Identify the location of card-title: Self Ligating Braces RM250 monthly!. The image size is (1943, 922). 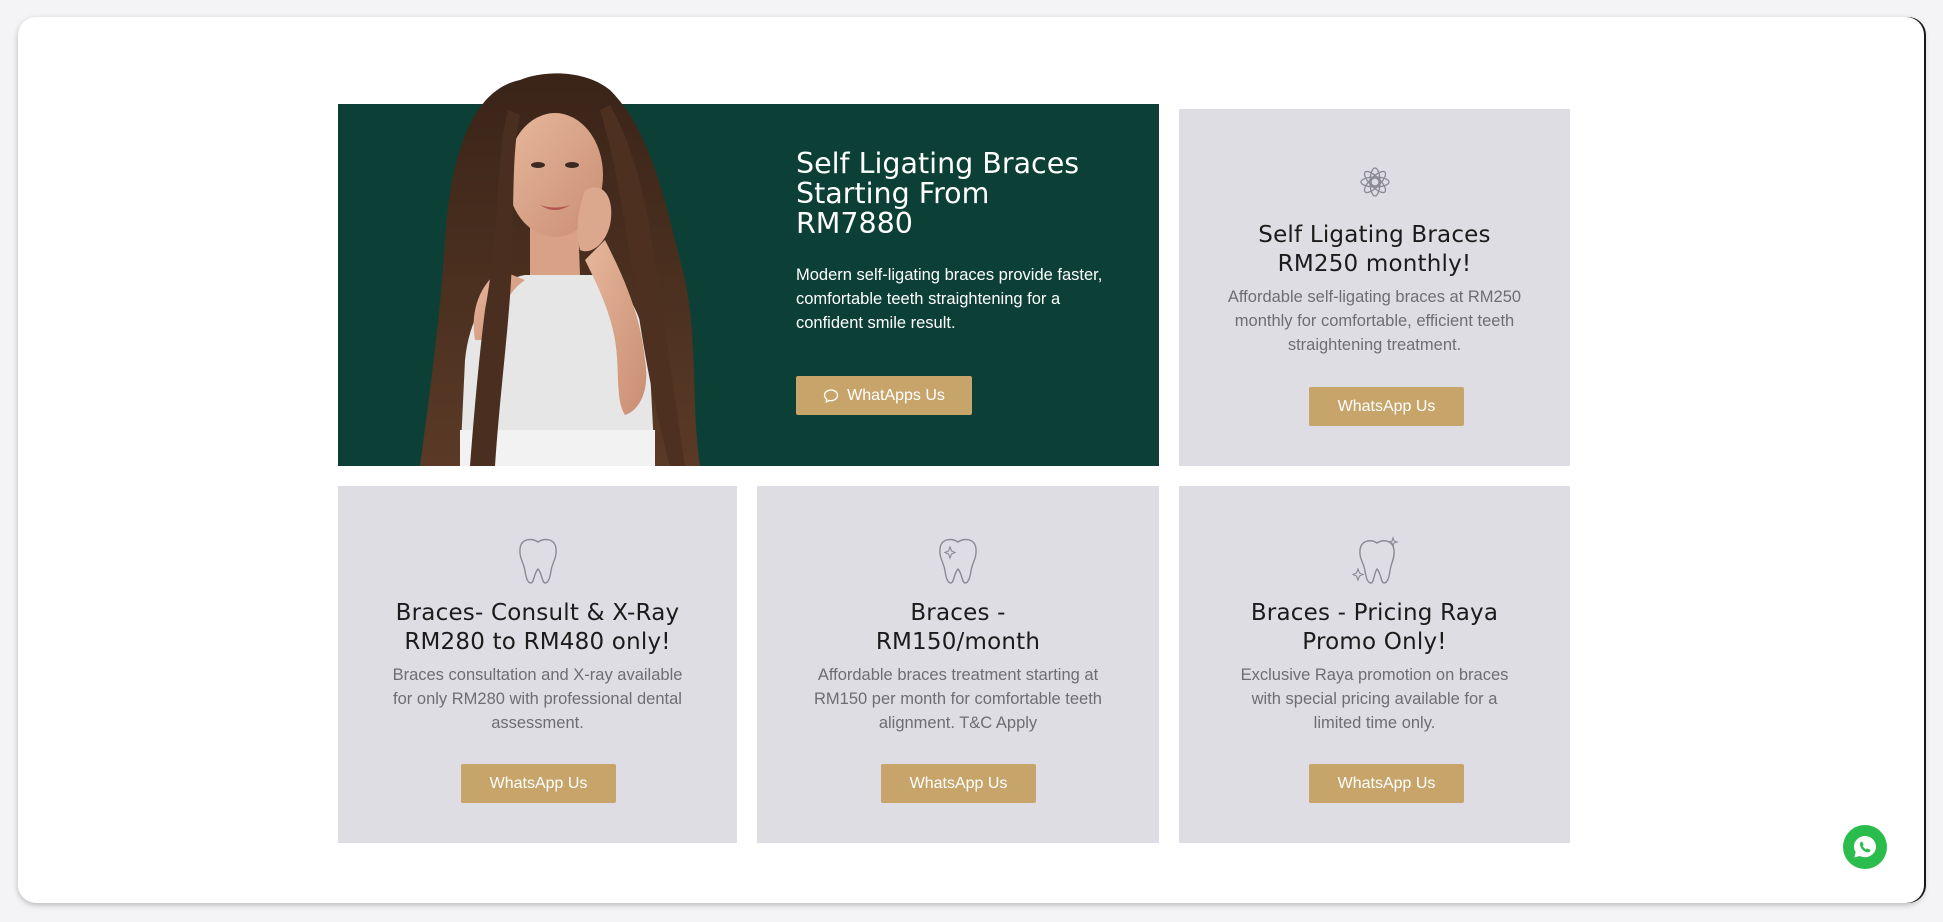
(1374, 249).